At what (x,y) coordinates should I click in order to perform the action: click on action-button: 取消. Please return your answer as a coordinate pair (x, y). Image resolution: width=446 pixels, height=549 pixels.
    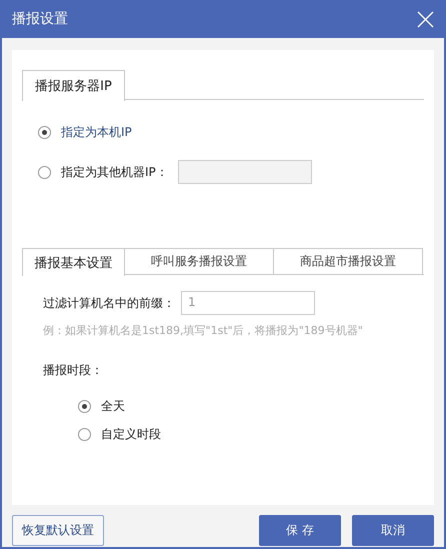
    Looking at the image, I should click on (393, 530).